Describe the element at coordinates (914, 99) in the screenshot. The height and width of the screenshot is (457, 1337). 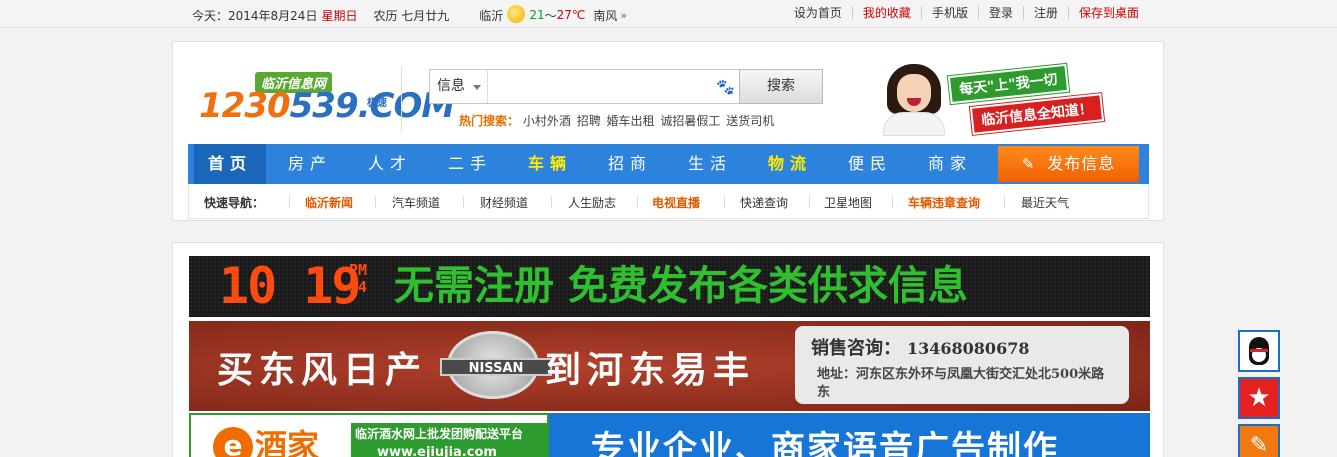
I see `promo-girl-image` at that location.